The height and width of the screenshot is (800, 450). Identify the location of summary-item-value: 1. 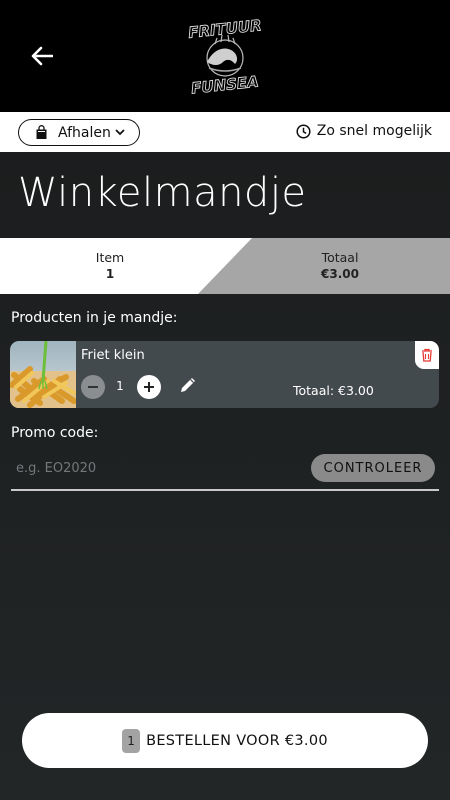
(110, 274).